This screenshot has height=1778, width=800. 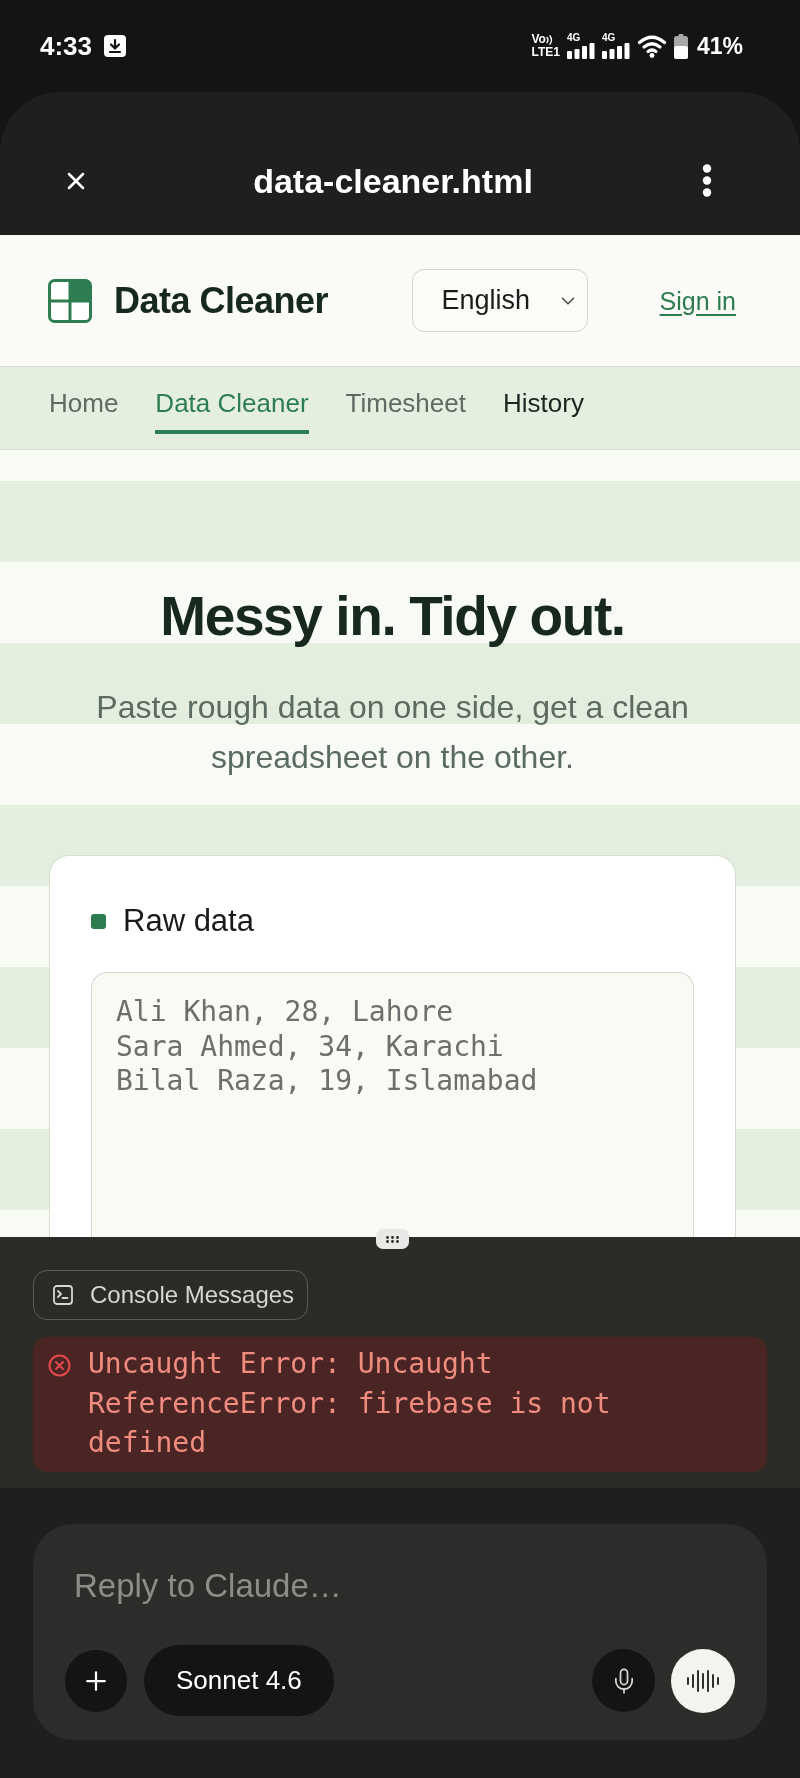 What do you see at coordinates (188, 921) in the screenshot?
I see `card-title: Raw data` at bounding box center [188, 921].